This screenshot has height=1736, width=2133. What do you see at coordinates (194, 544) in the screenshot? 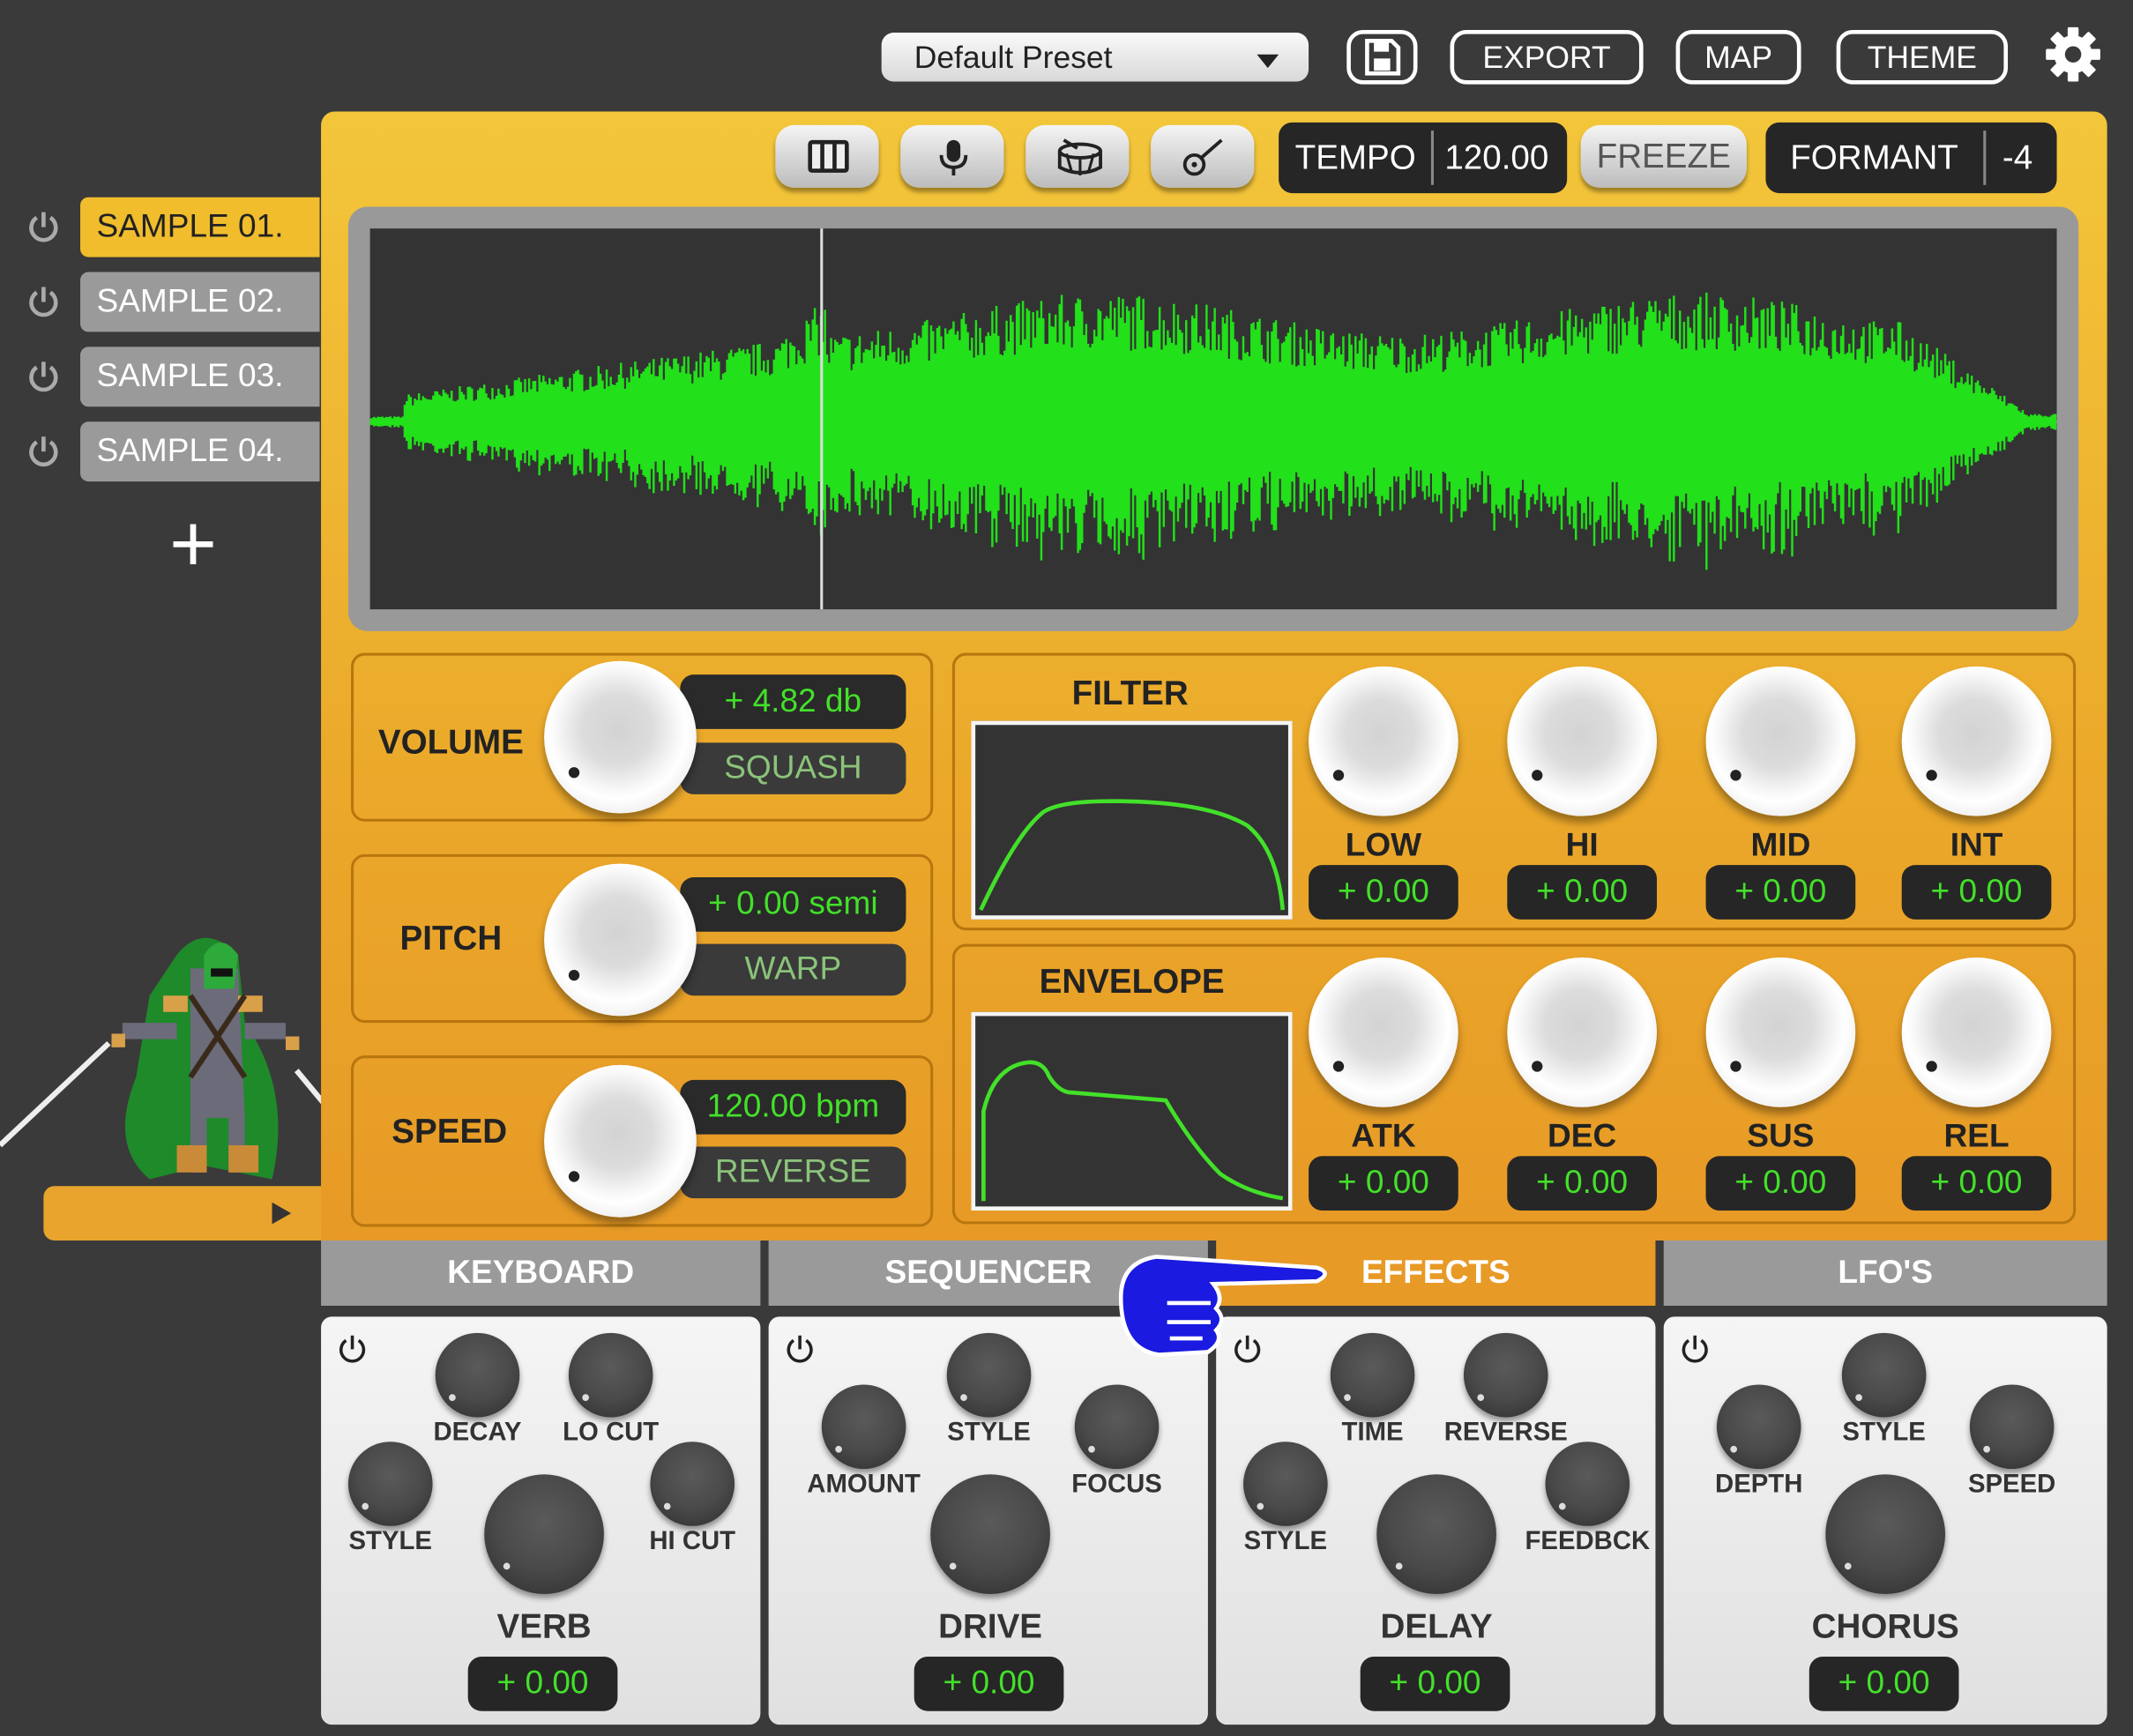
I see `add-sample-button: +` at bounding box center [194, 544].